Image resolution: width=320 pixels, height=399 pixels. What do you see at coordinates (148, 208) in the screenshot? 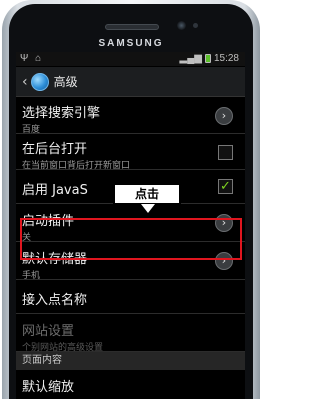
I see `callout-arrow` at bounding box center [148, 208].